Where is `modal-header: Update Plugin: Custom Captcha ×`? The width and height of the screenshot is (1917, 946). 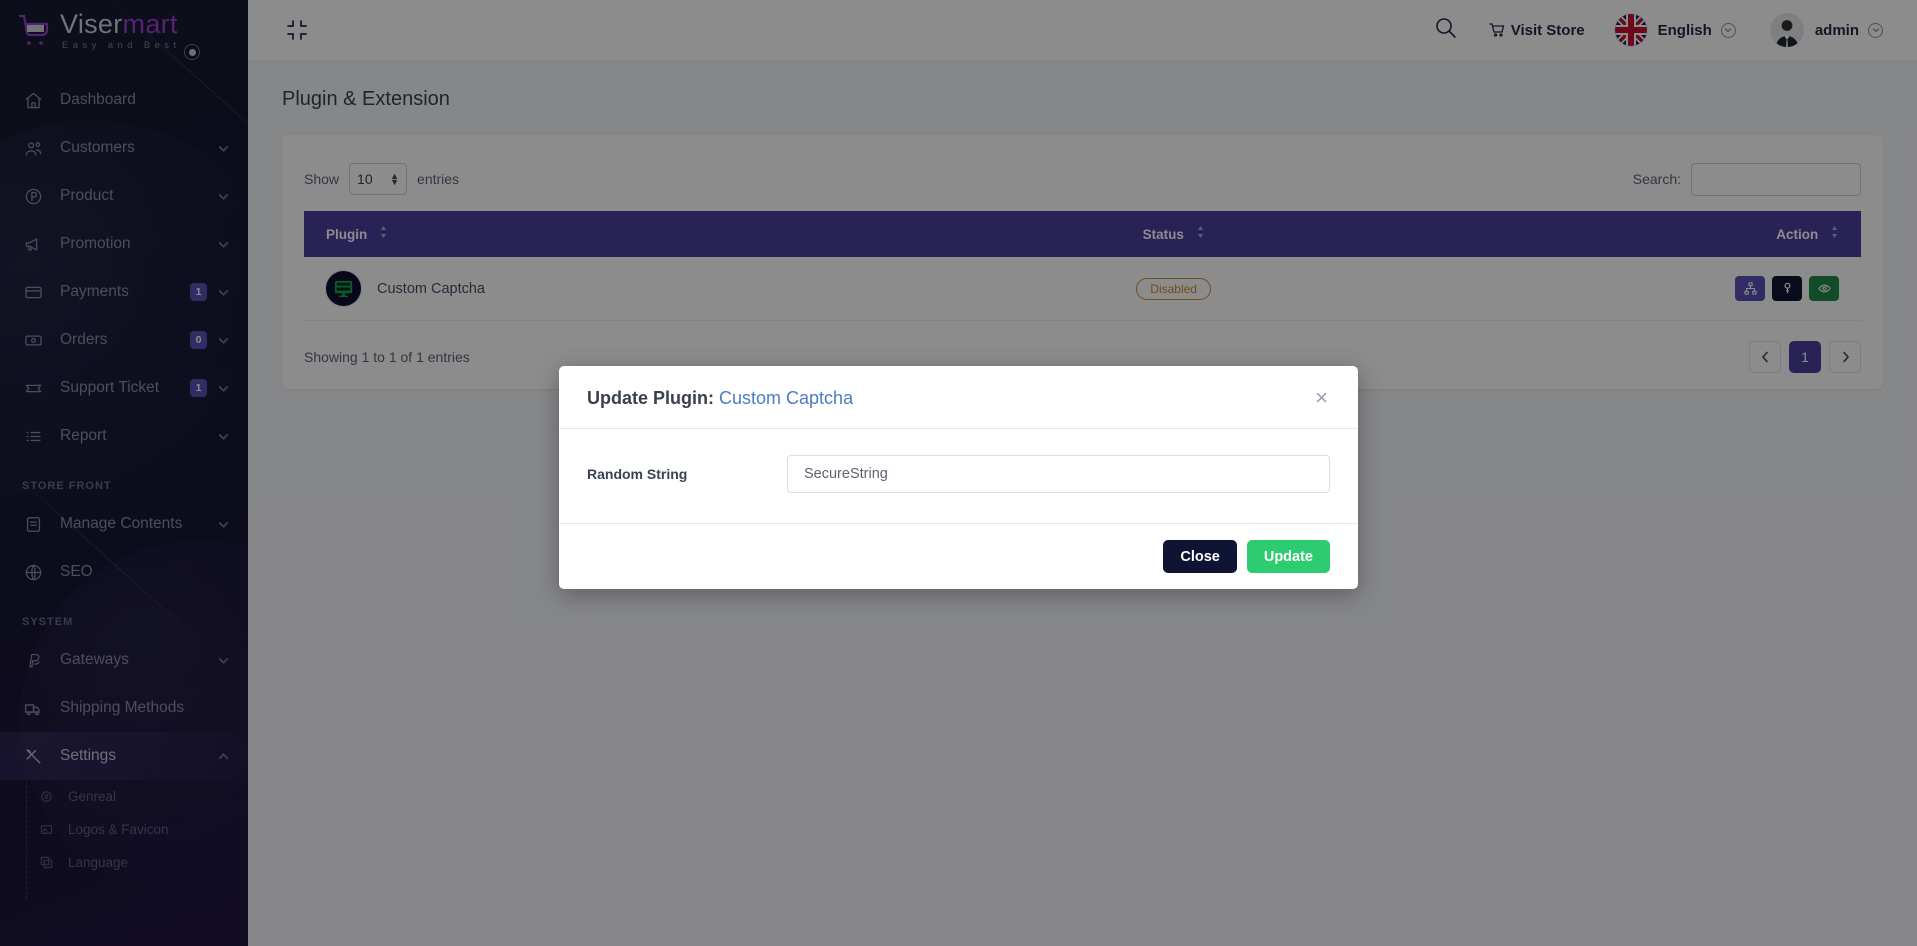
modal-header: Update Plugin: Custom Captcha × is located at coordinates (958, 397).